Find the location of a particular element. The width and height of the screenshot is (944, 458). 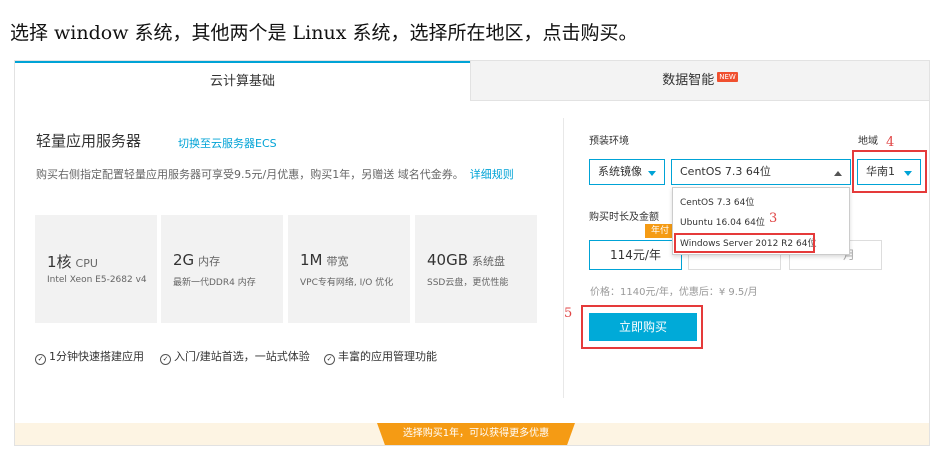

spec-value: 2G is located at coordinates (184, 260).